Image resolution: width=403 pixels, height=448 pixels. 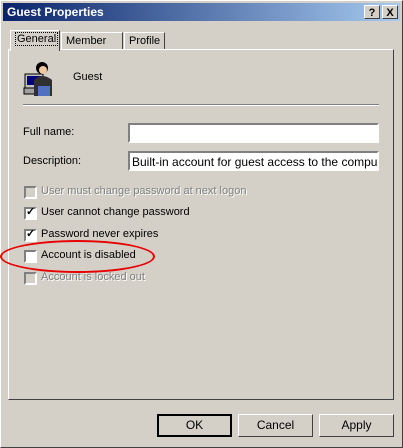 I want to click on full-name-input, so click(x=253, y=133).